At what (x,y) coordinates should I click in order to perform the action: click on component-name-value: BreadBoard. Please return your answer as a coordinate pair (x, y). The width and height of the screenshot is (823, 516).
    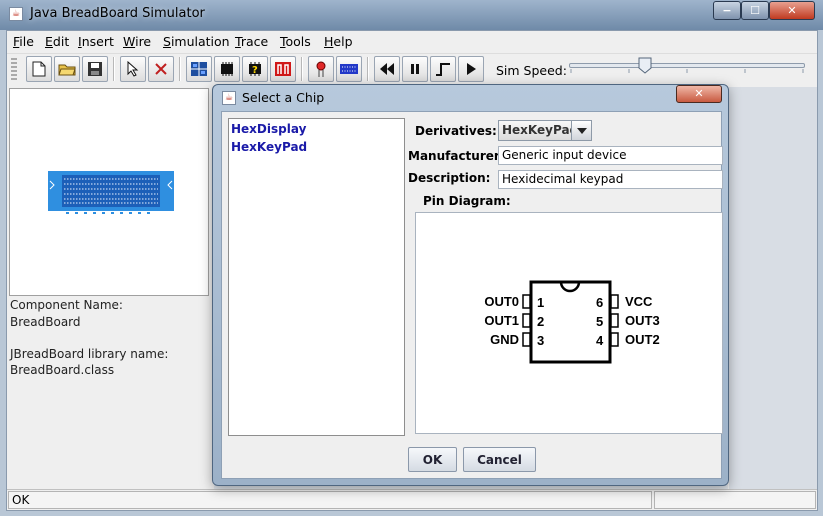
    Looking at the image, I should click on (45, 322).